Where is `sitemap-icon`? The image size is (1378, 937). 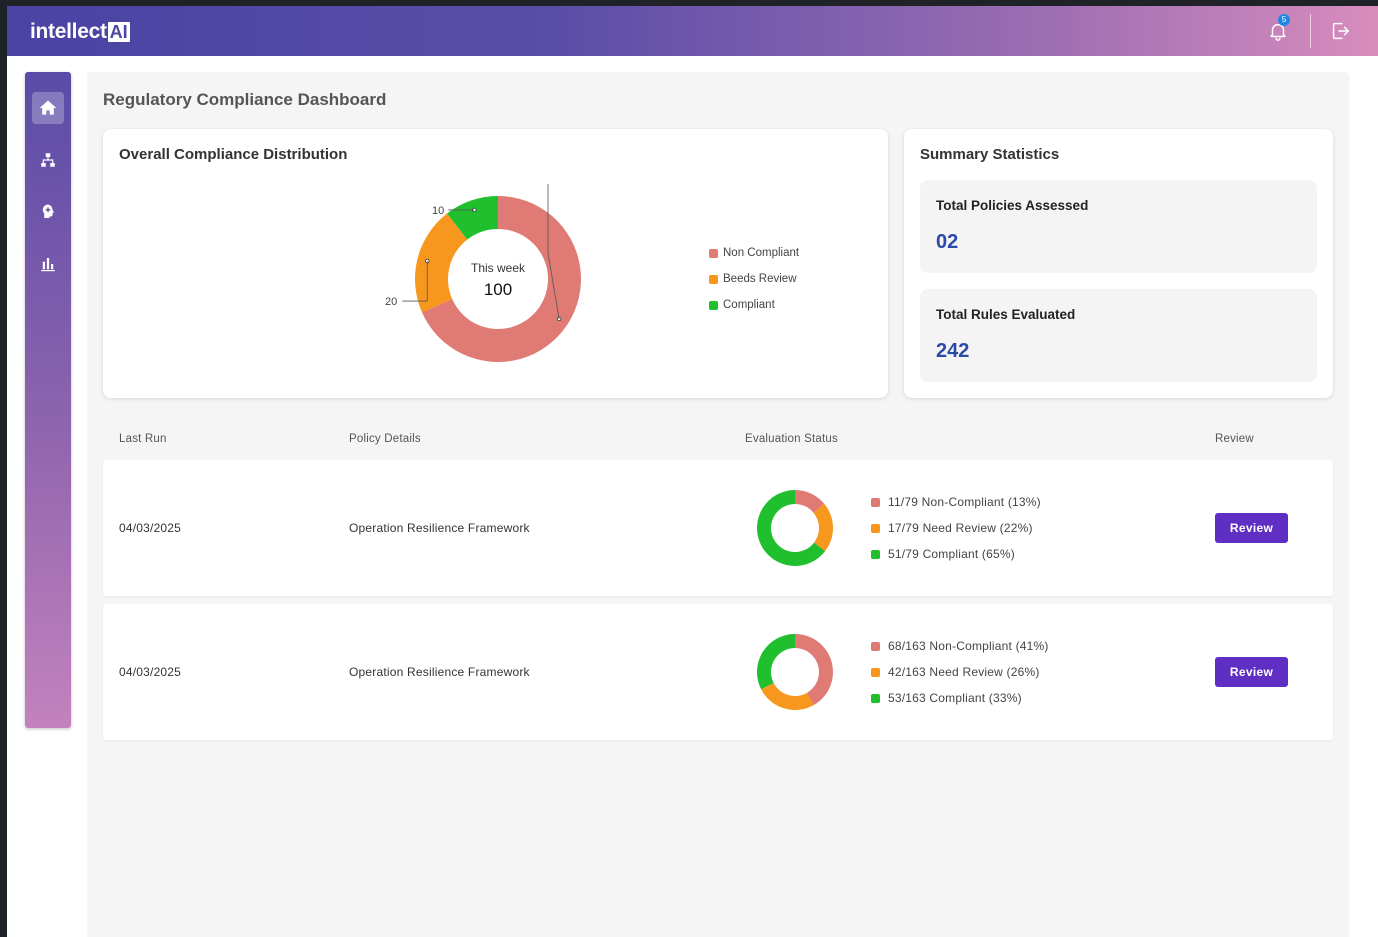 sitemap-icon is located at coordinates (48, 160).